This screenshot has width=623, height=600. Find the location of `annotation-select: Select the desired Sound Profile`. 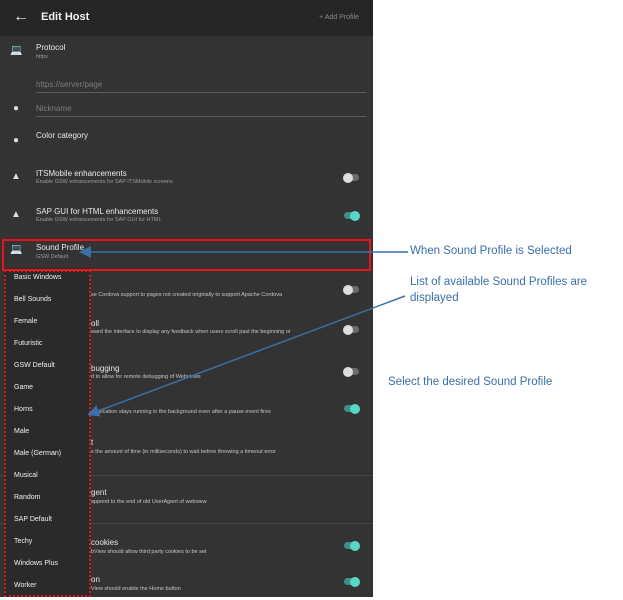

annotation-select: Select the desired Sound Profile is located at coordinates (470, 382).